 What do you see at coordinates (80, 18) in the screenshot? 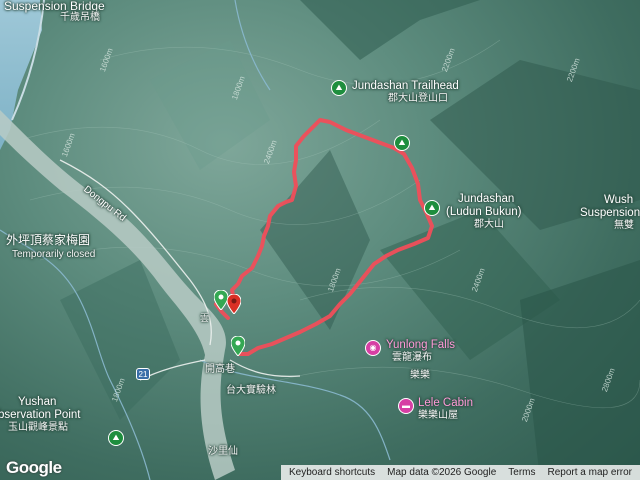
I see `place-label-qianzui-bridge: 千歲吊橋` at bounding box center [80, 18].